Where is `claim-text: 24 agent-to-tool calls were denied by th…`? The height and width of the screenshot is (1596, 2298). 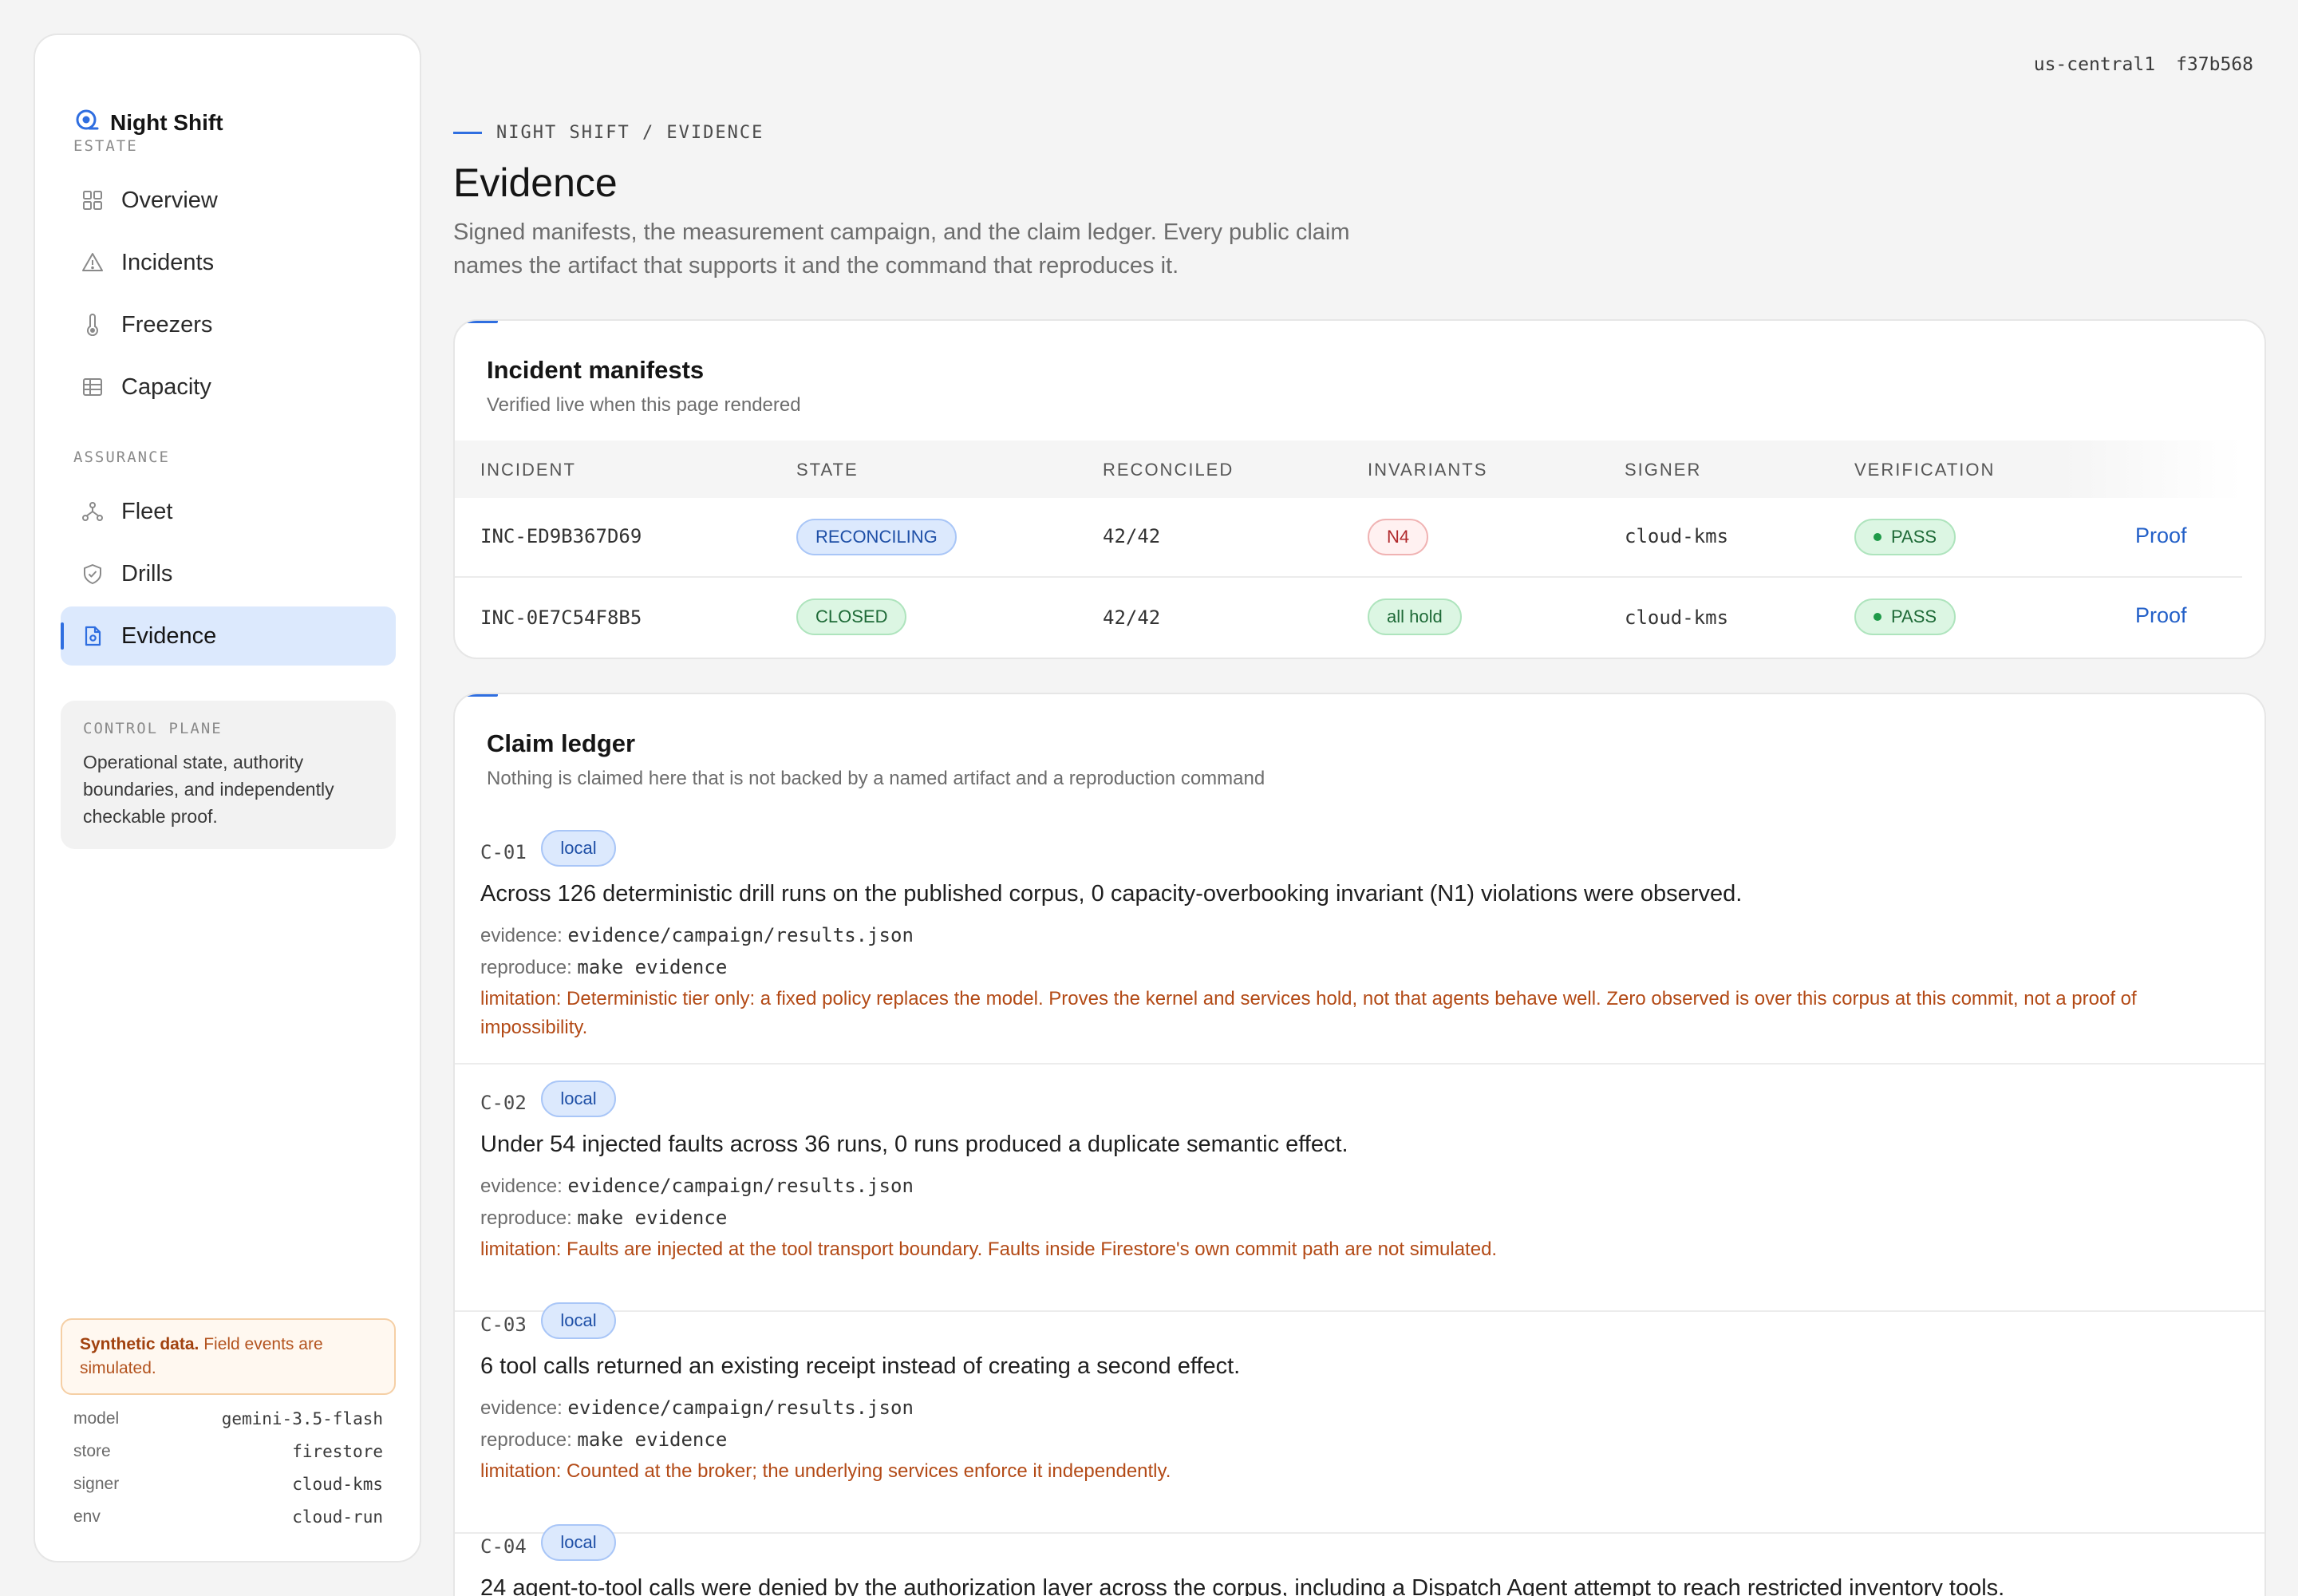 claim-text: 24 agent-to-tool calls were denied by th… is located at coordinates (1243, 1585).